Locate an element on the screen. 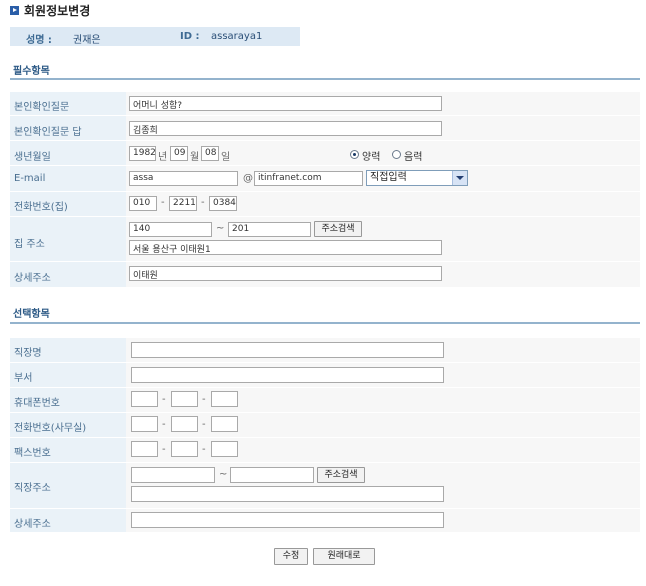 This screenshot has width=646, height=586. title-arrow-icon is located at coordinates (14, 10).